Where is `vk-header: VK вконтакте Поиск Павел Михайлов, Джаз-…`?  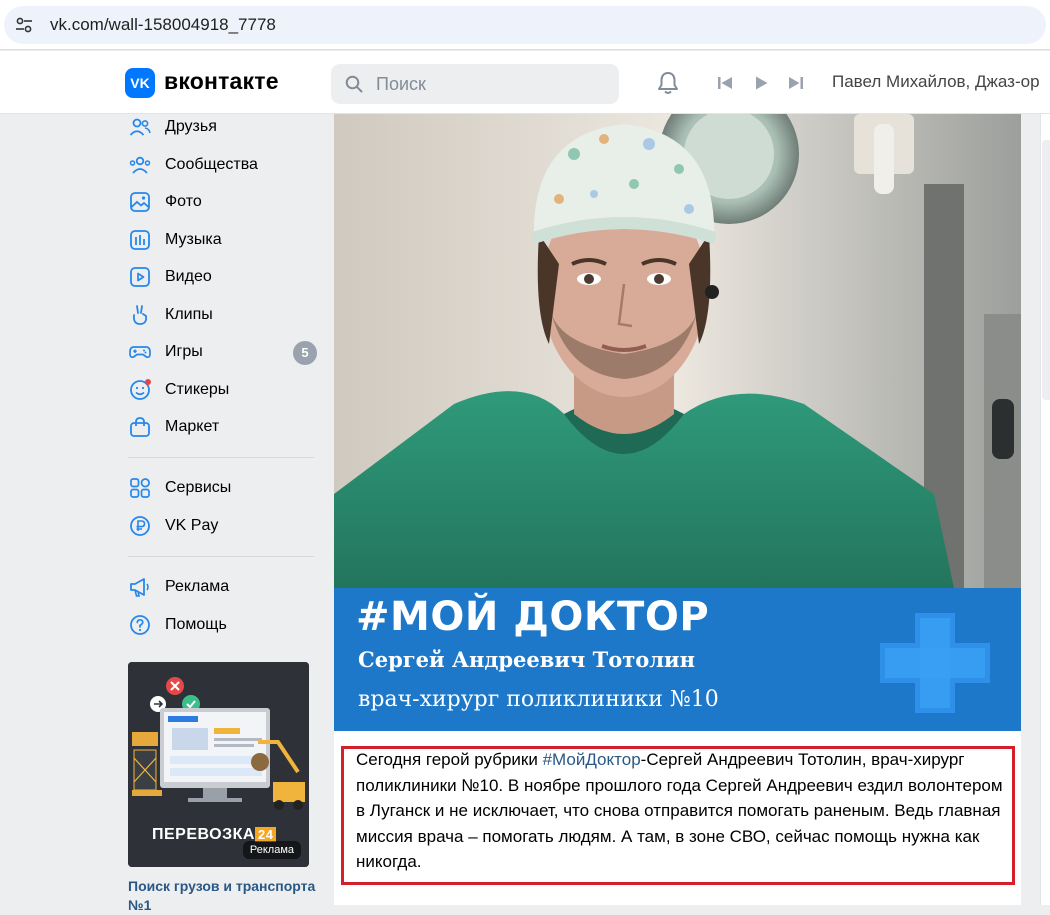
vk-header: VK вконтакте Поиск Павел Михайлов, Джаз-… is located at coordinates (525, 82).